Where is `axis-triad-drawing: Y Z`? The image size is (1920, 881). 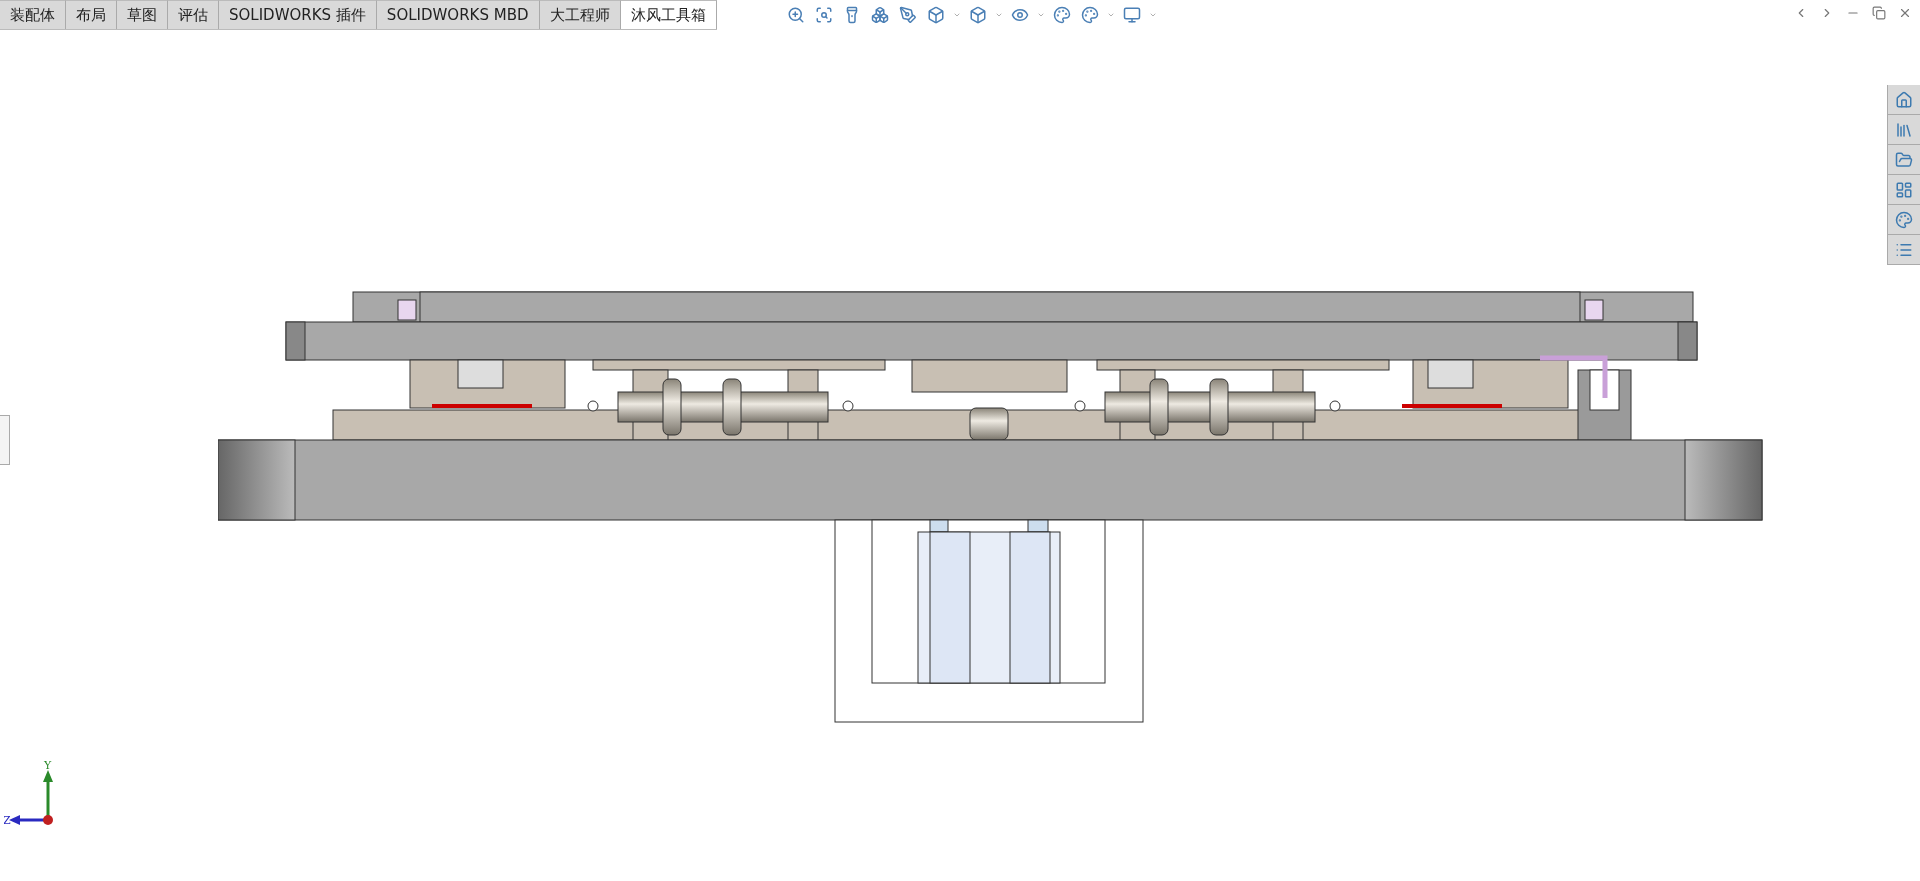 axis-triad-drawing: Y Z is located at coordinates (34, 793).